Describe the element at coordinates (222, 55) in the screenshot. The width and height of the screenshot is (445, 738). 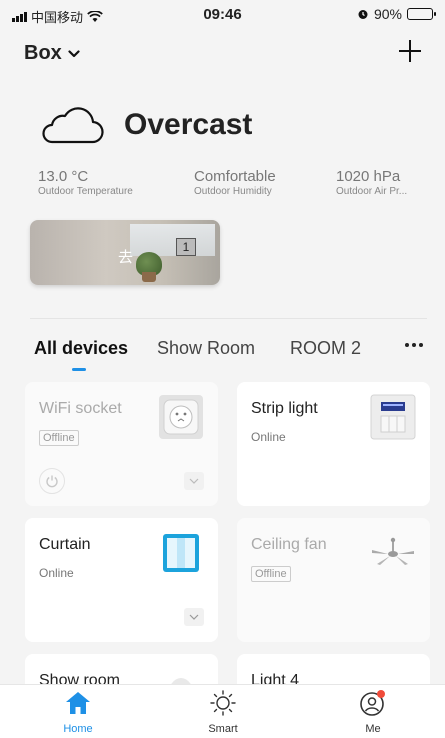
I see `header: Box` at that location.